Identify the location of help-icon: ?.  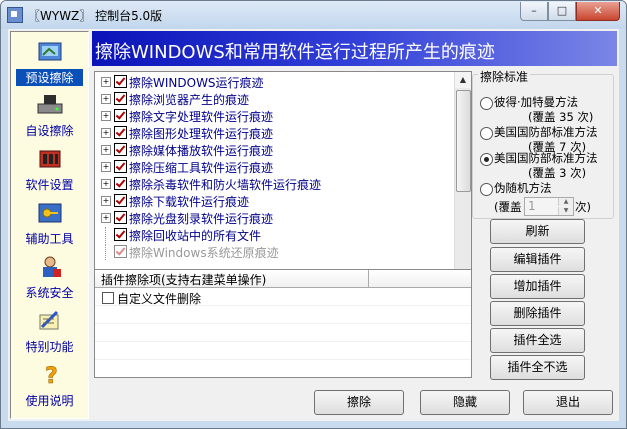
(51, 375).